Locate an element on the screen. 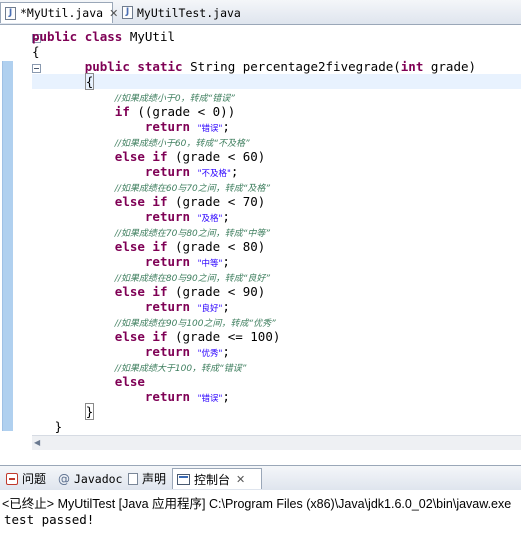  declaration-icon is located at coordinates (133, 478).